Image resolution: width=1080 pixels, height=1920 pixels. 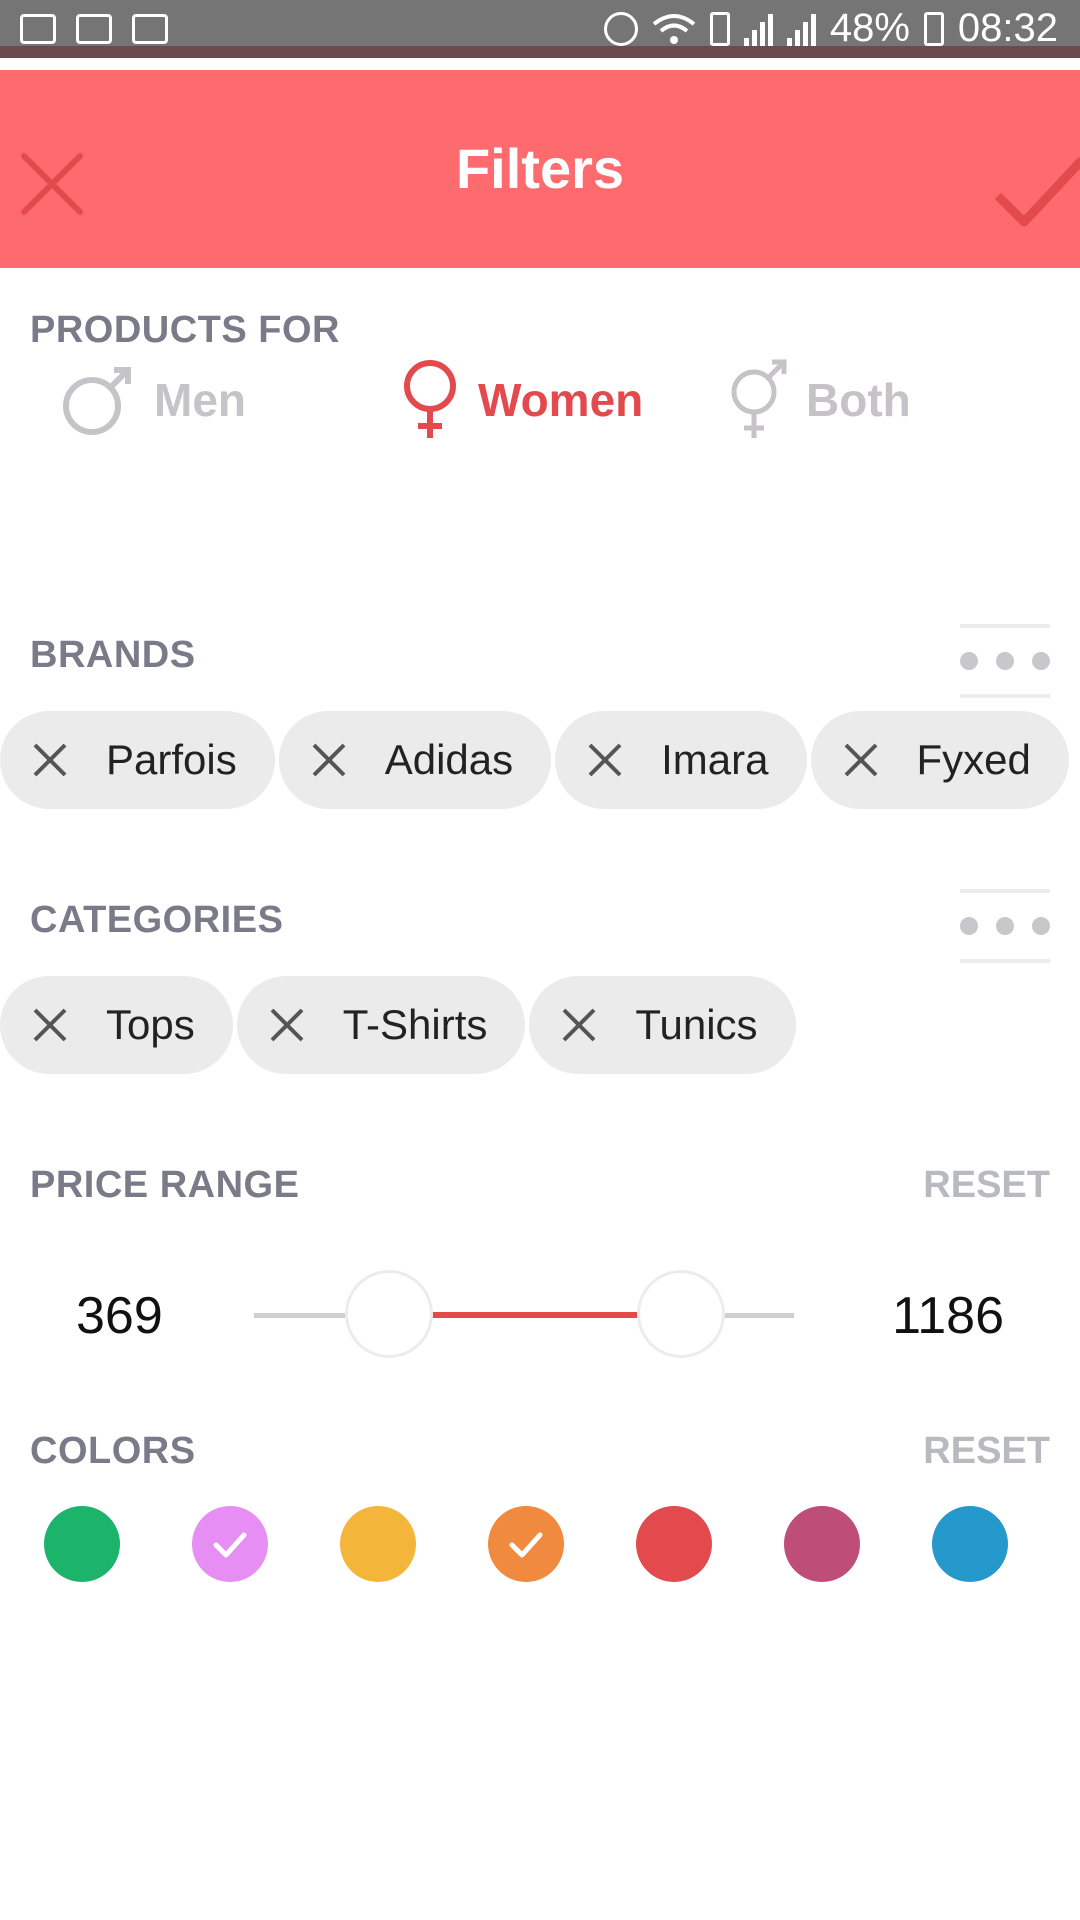 I want to click on gender-label-men: Men, so click(x=200, y=400).